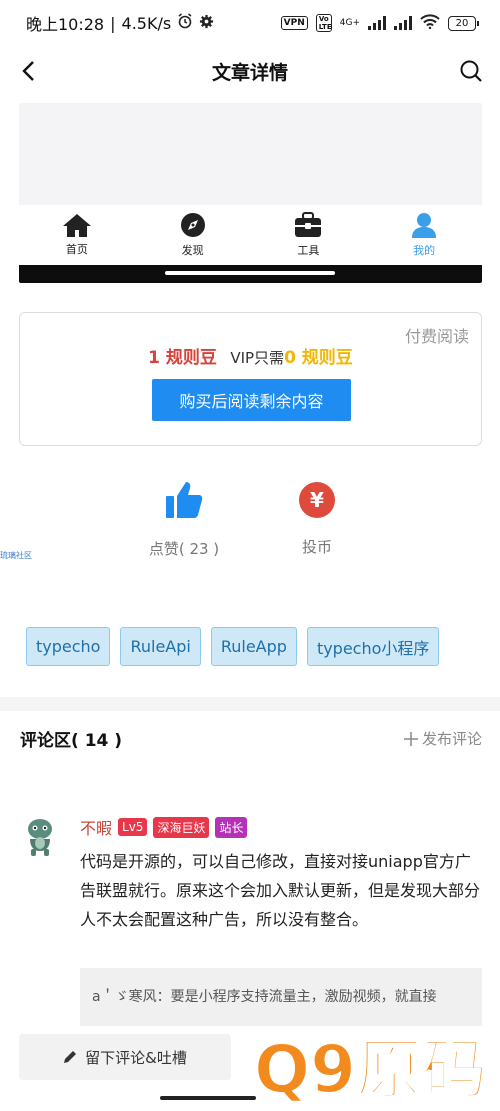 The height and width of the screenshot is (1111, 500). Describe the element at coordinates (251, 400) in the screenshot. I see `buy-to-read-button: 购买后阅读剩余内容` at that location.